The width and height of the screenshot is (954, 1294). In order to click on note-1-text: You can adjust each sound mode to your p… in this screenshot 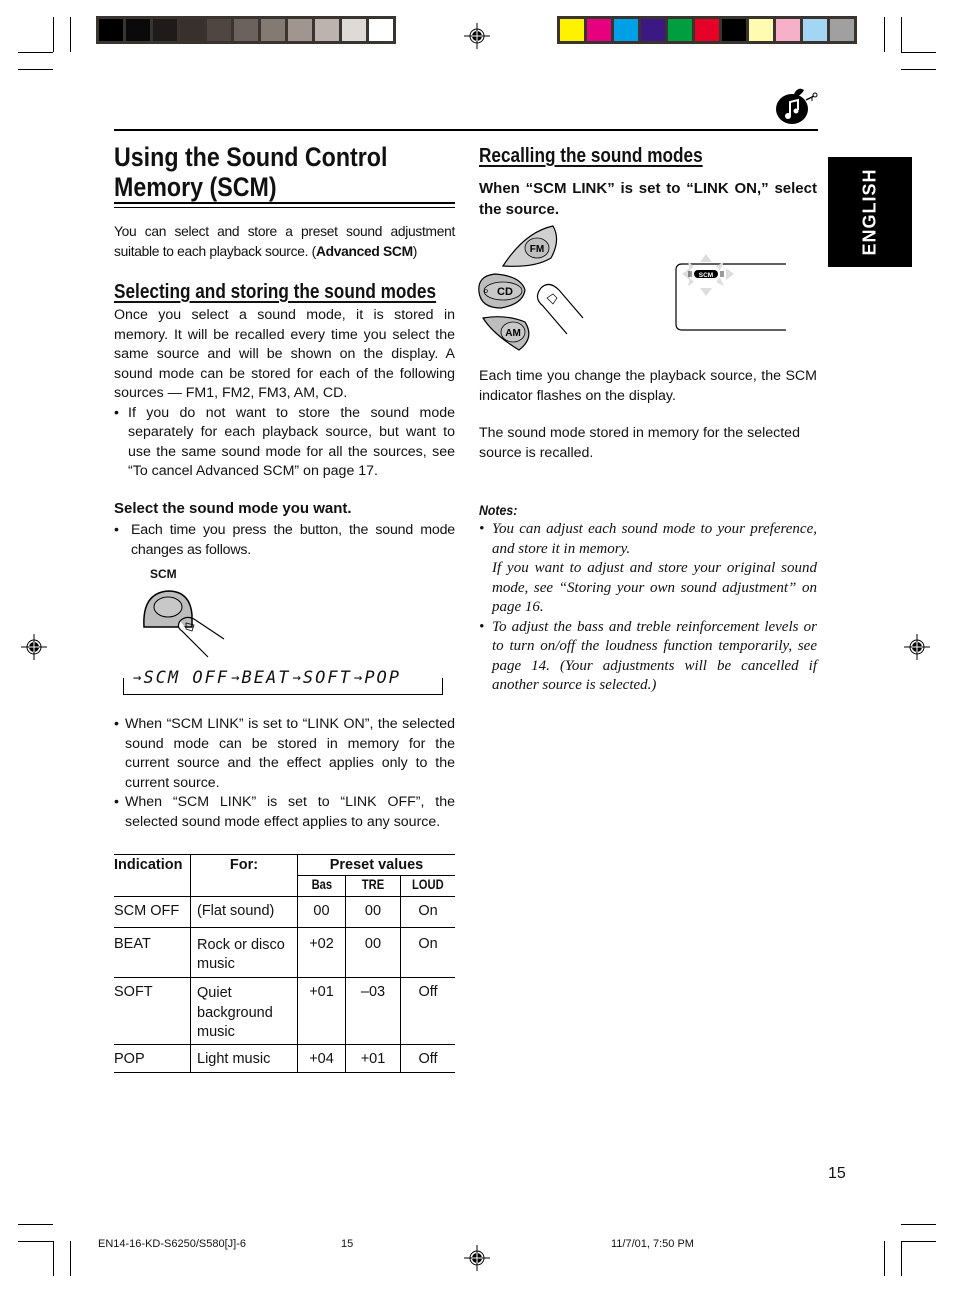, I will do `click(654, 539)`.